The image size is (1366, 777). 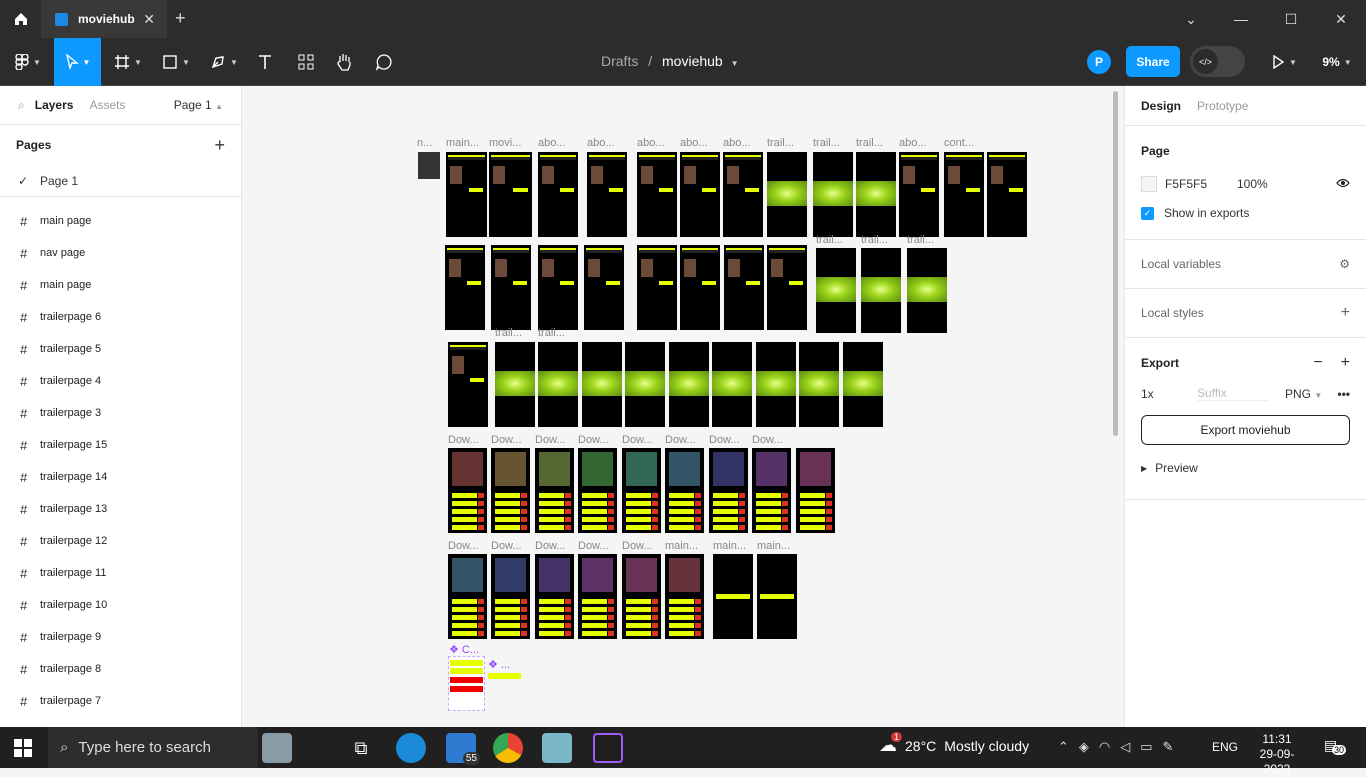 I want to click on bg-opacity-field: 100%, so click(x=1252, y=184).